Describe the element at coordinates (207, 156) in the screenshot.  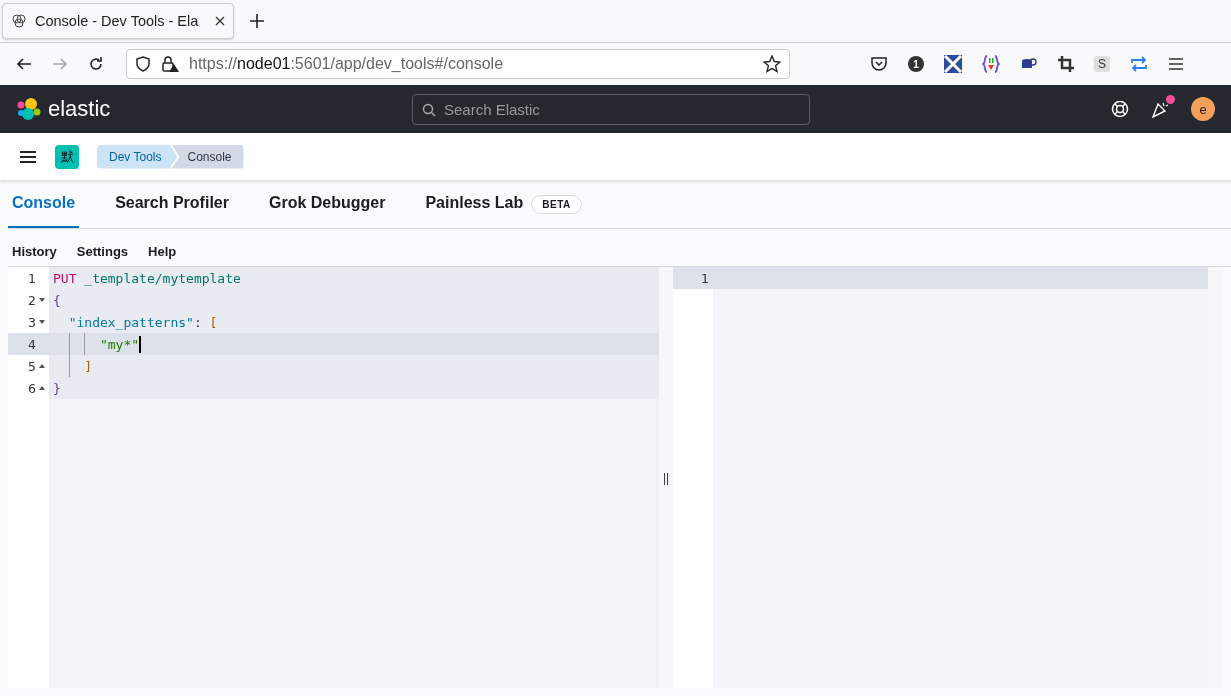
I see `breadcrumb: Console` at that location.